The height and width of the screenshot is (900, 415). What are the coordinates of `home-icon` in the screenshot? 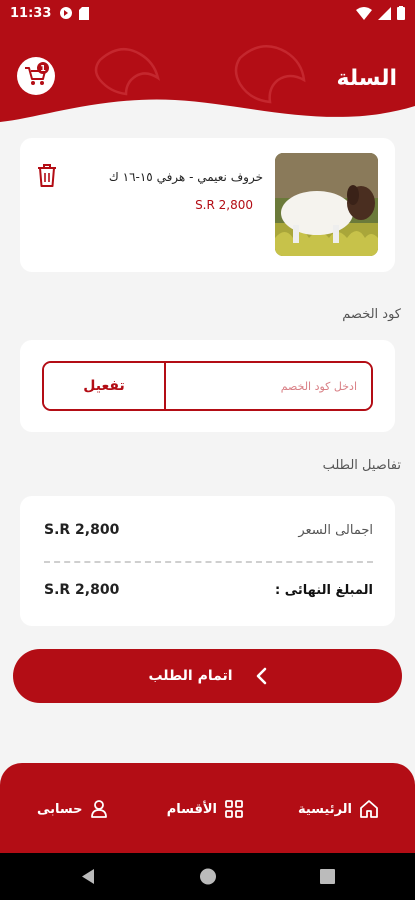 It's located at (369, 809).